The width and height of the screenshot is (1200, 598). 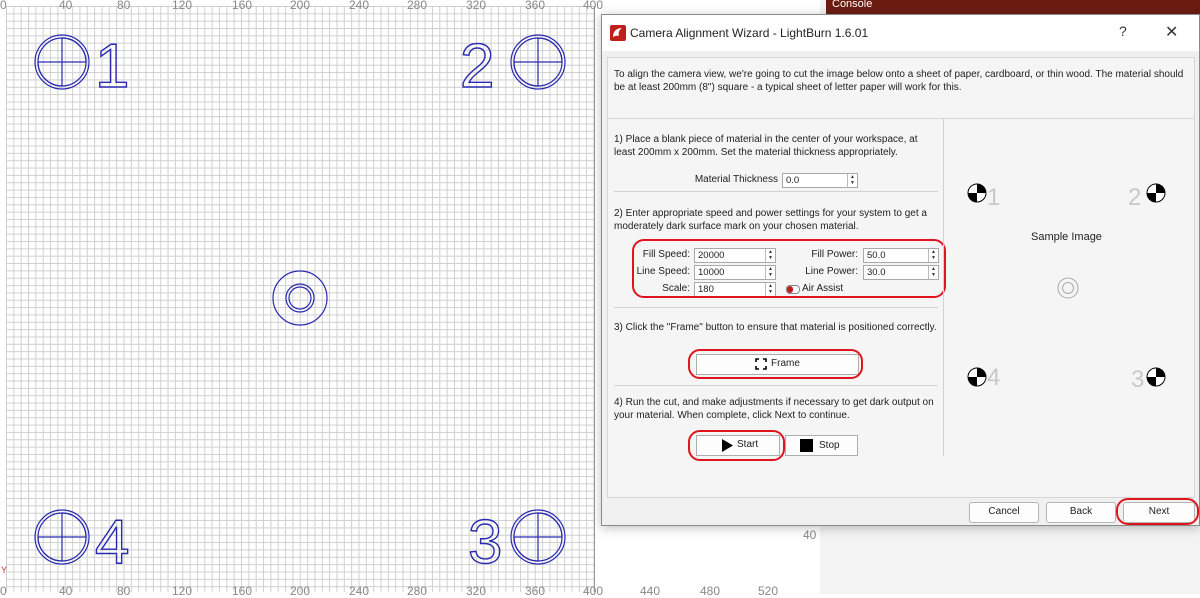 What do you see at coordinates (820, 180) in the screenshot?
I see `material-thickness-input: 0.0 ▲ ▼` at bounding box center [820, 180].